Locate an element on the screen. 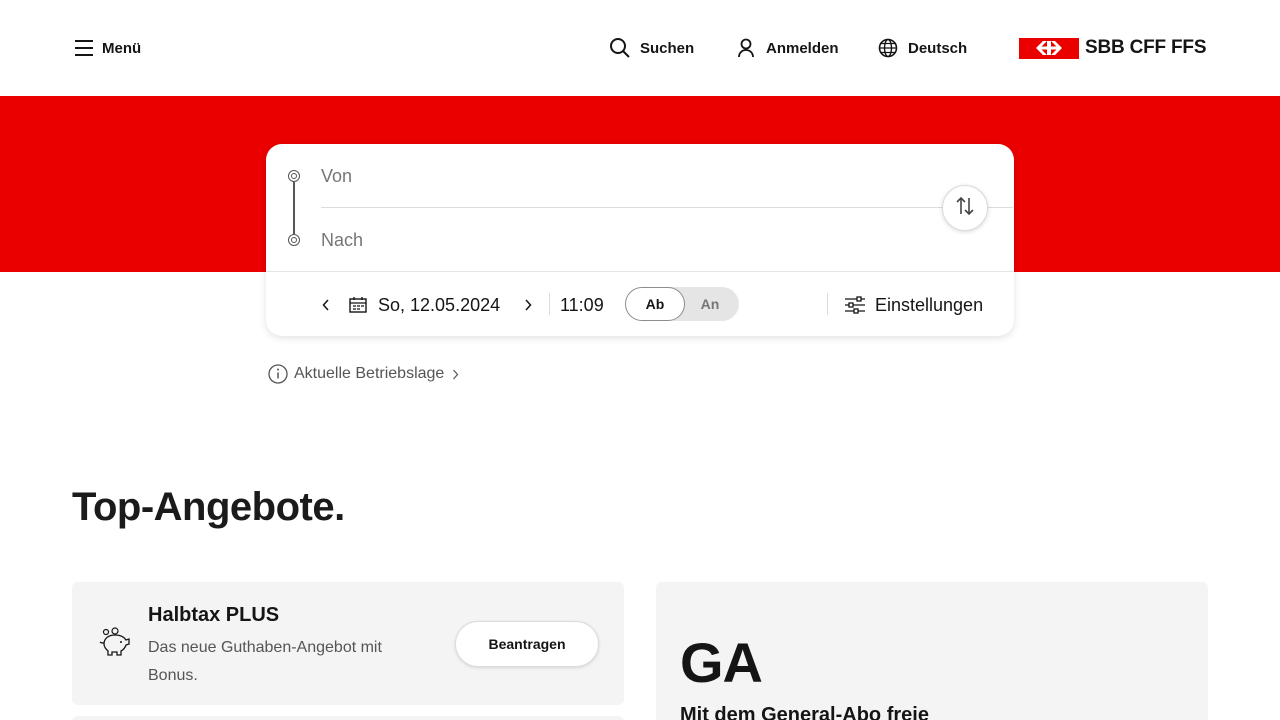  login-button: Anmelden is located at coordinates (786, 48).